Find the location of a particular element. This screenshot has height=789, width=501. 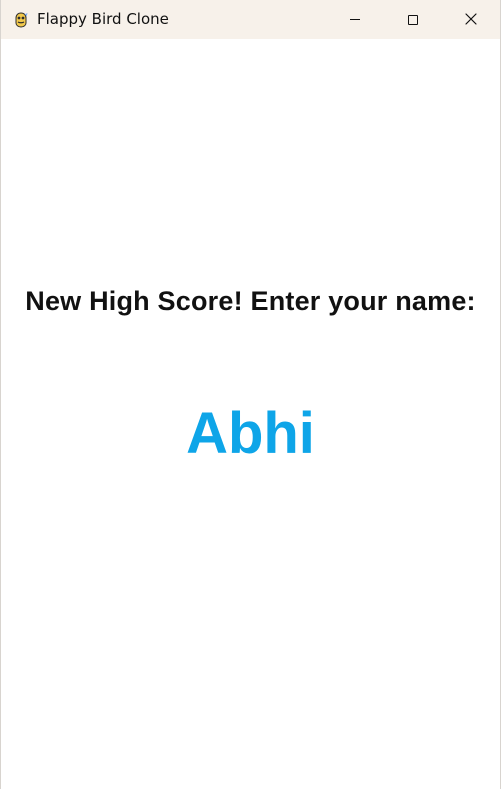

minimize-icon is located at coordinates (355, 19).